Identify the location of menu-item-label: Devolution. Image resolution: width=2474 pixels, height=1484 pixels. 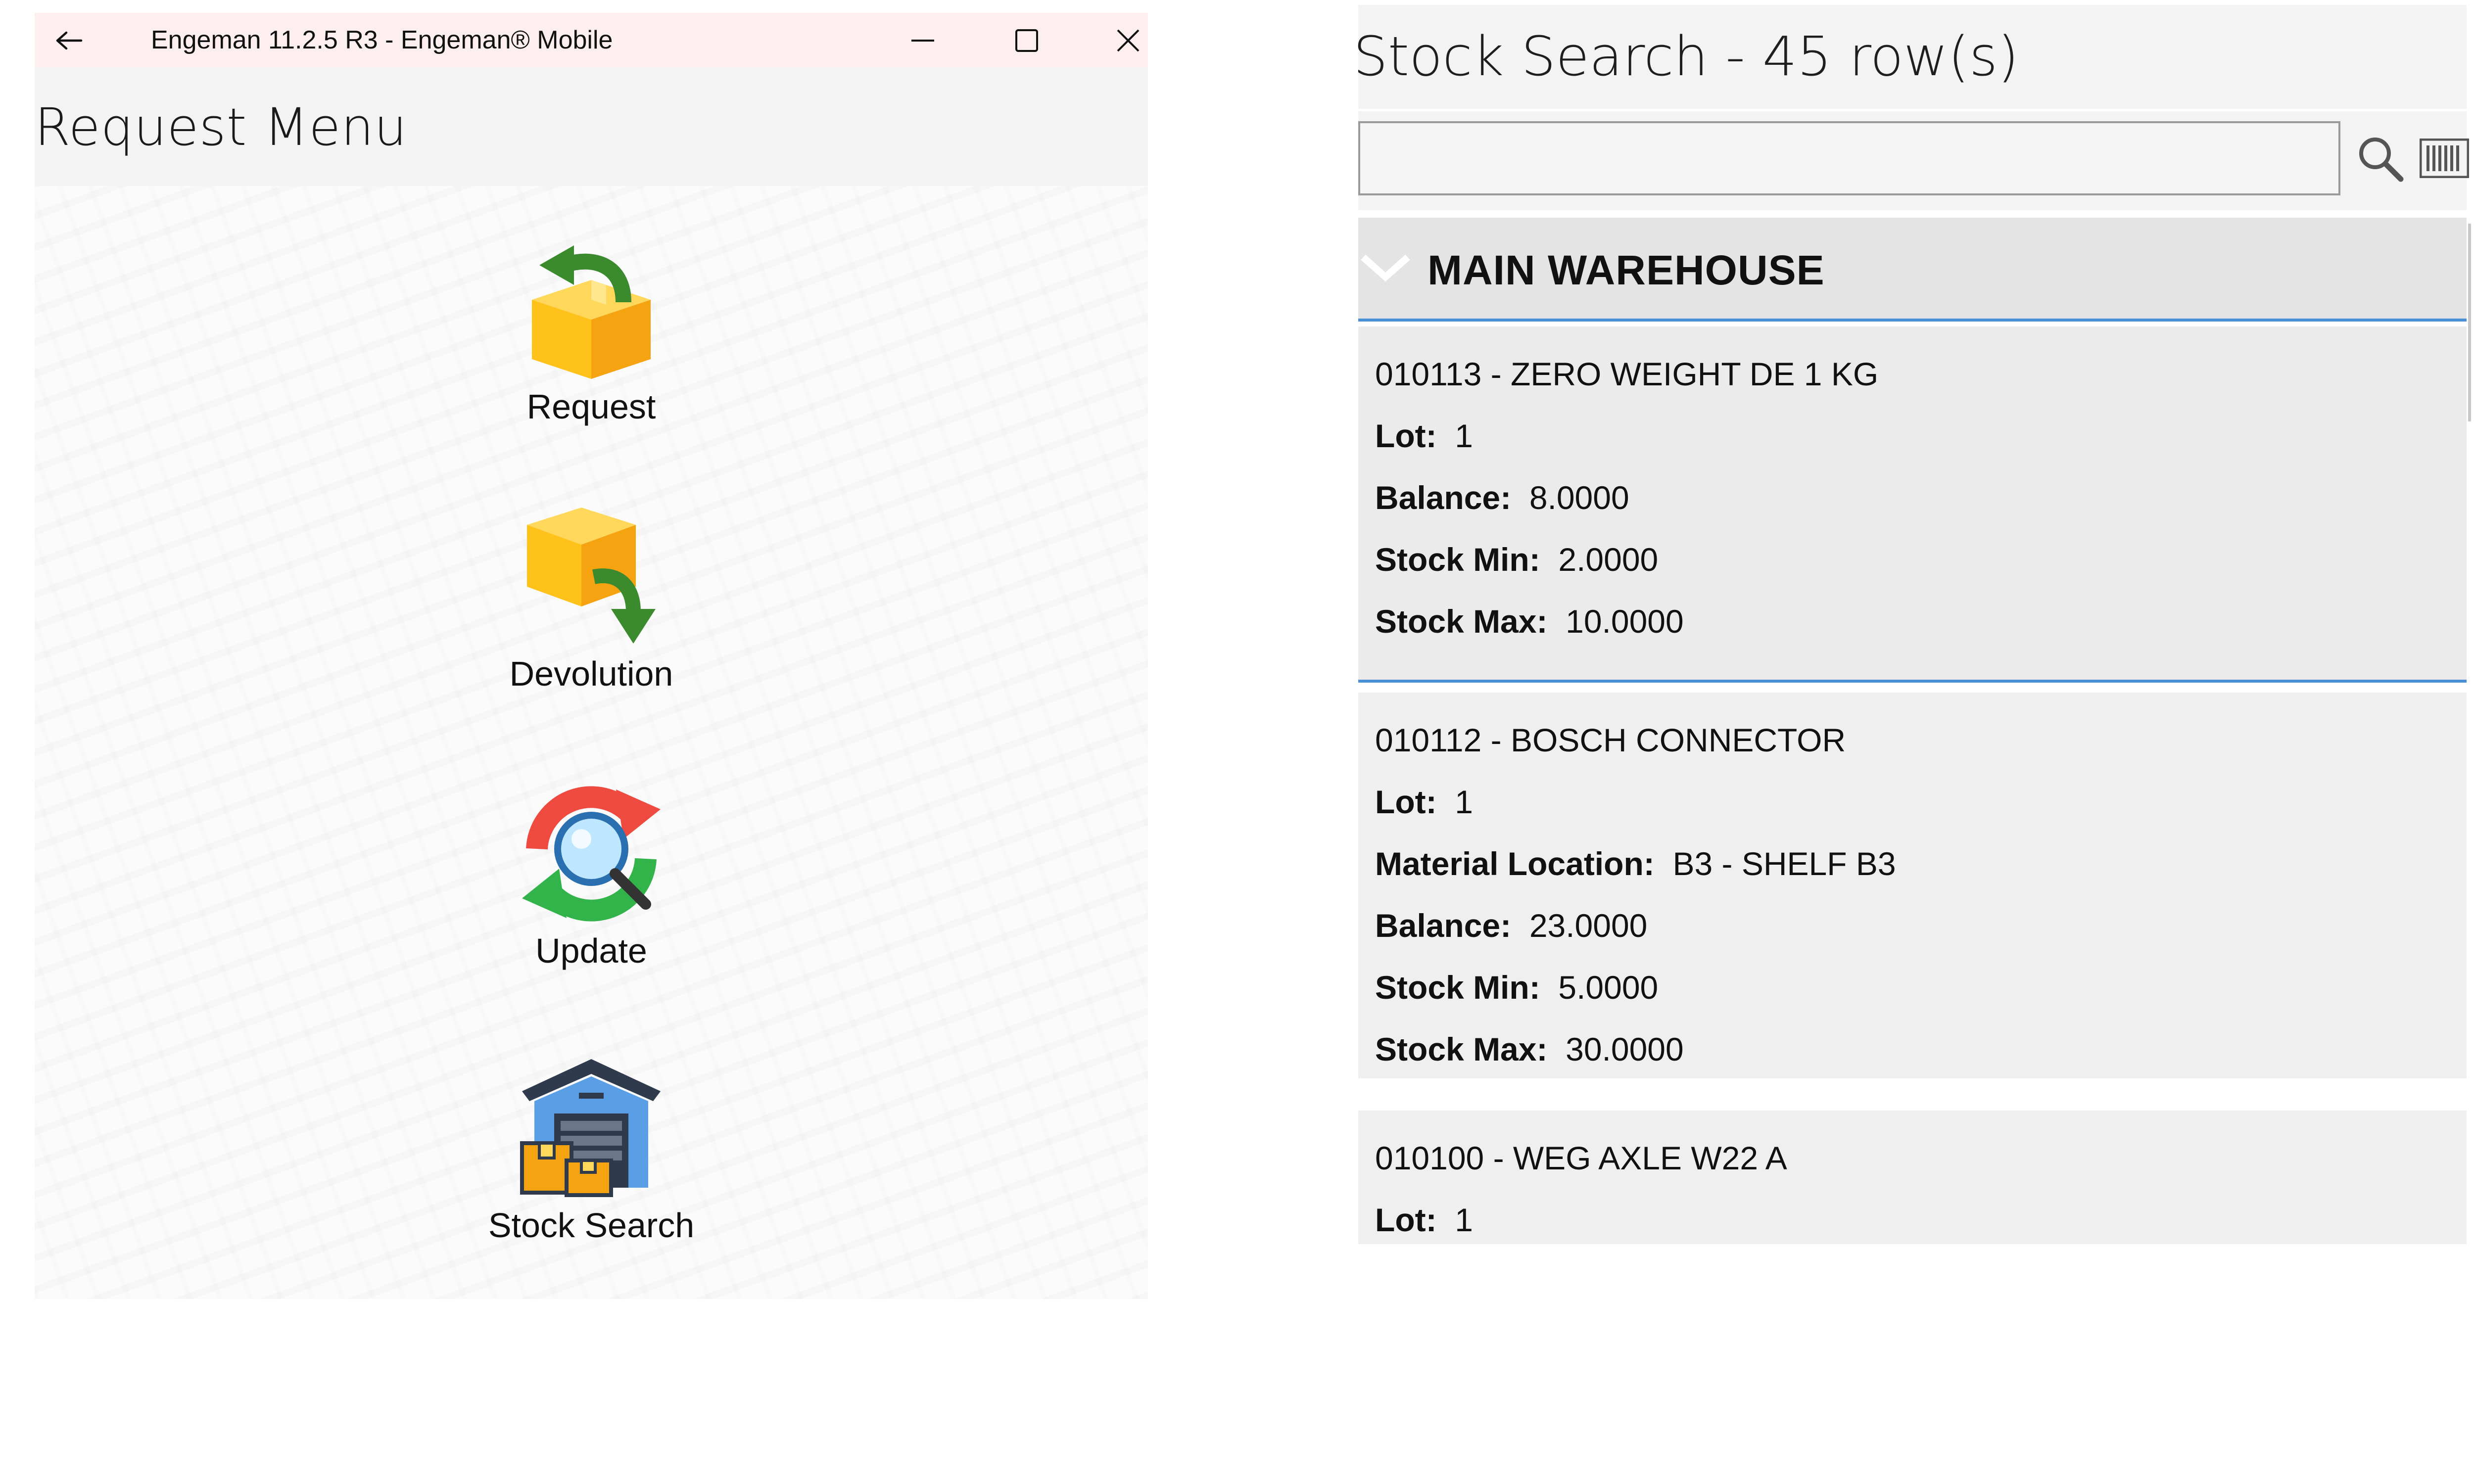
(591, 673).